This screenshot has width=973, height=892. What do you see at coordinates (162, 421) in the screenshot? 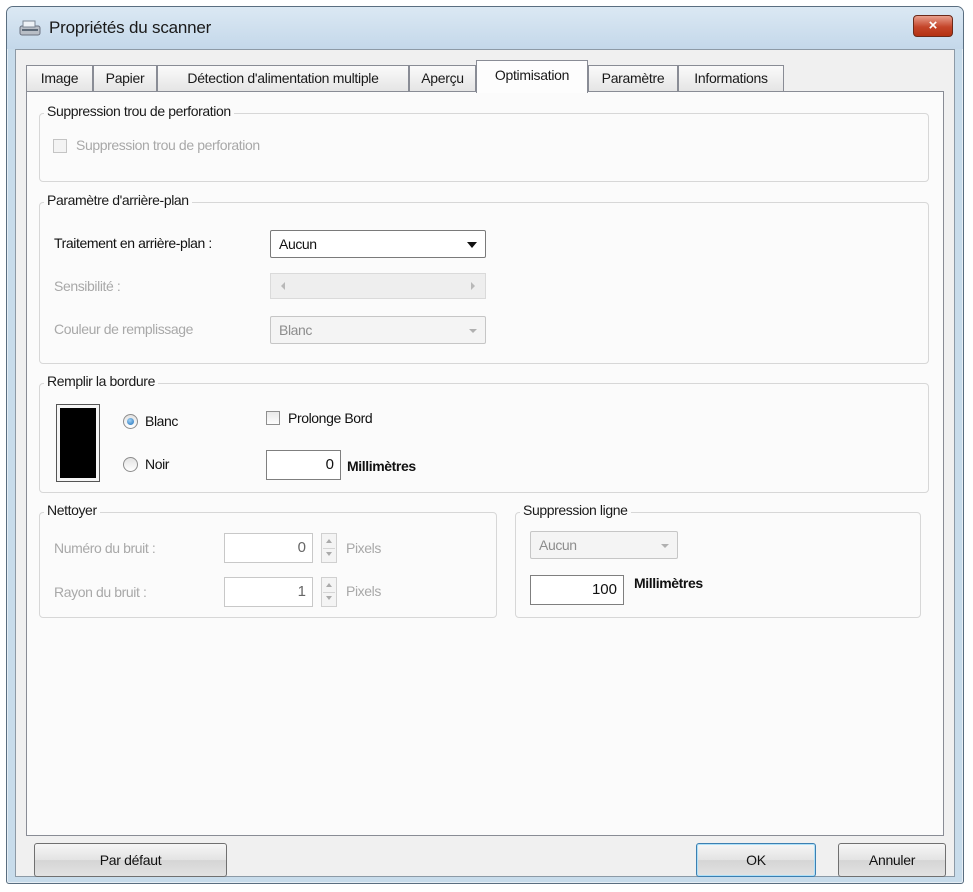
I see `border-fill-white-label: Blanc` at bounding box center [162, 421].